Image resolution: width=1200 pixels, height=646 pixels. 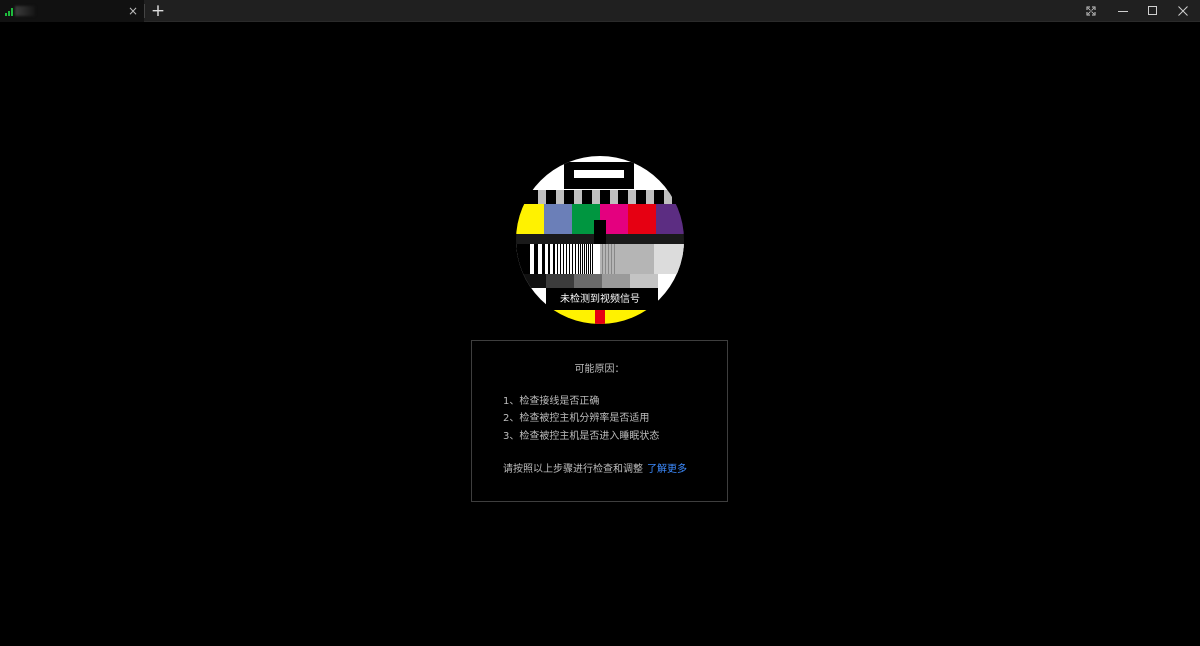 I want to click on reason-number: 2、, so click(x=511, y=418).